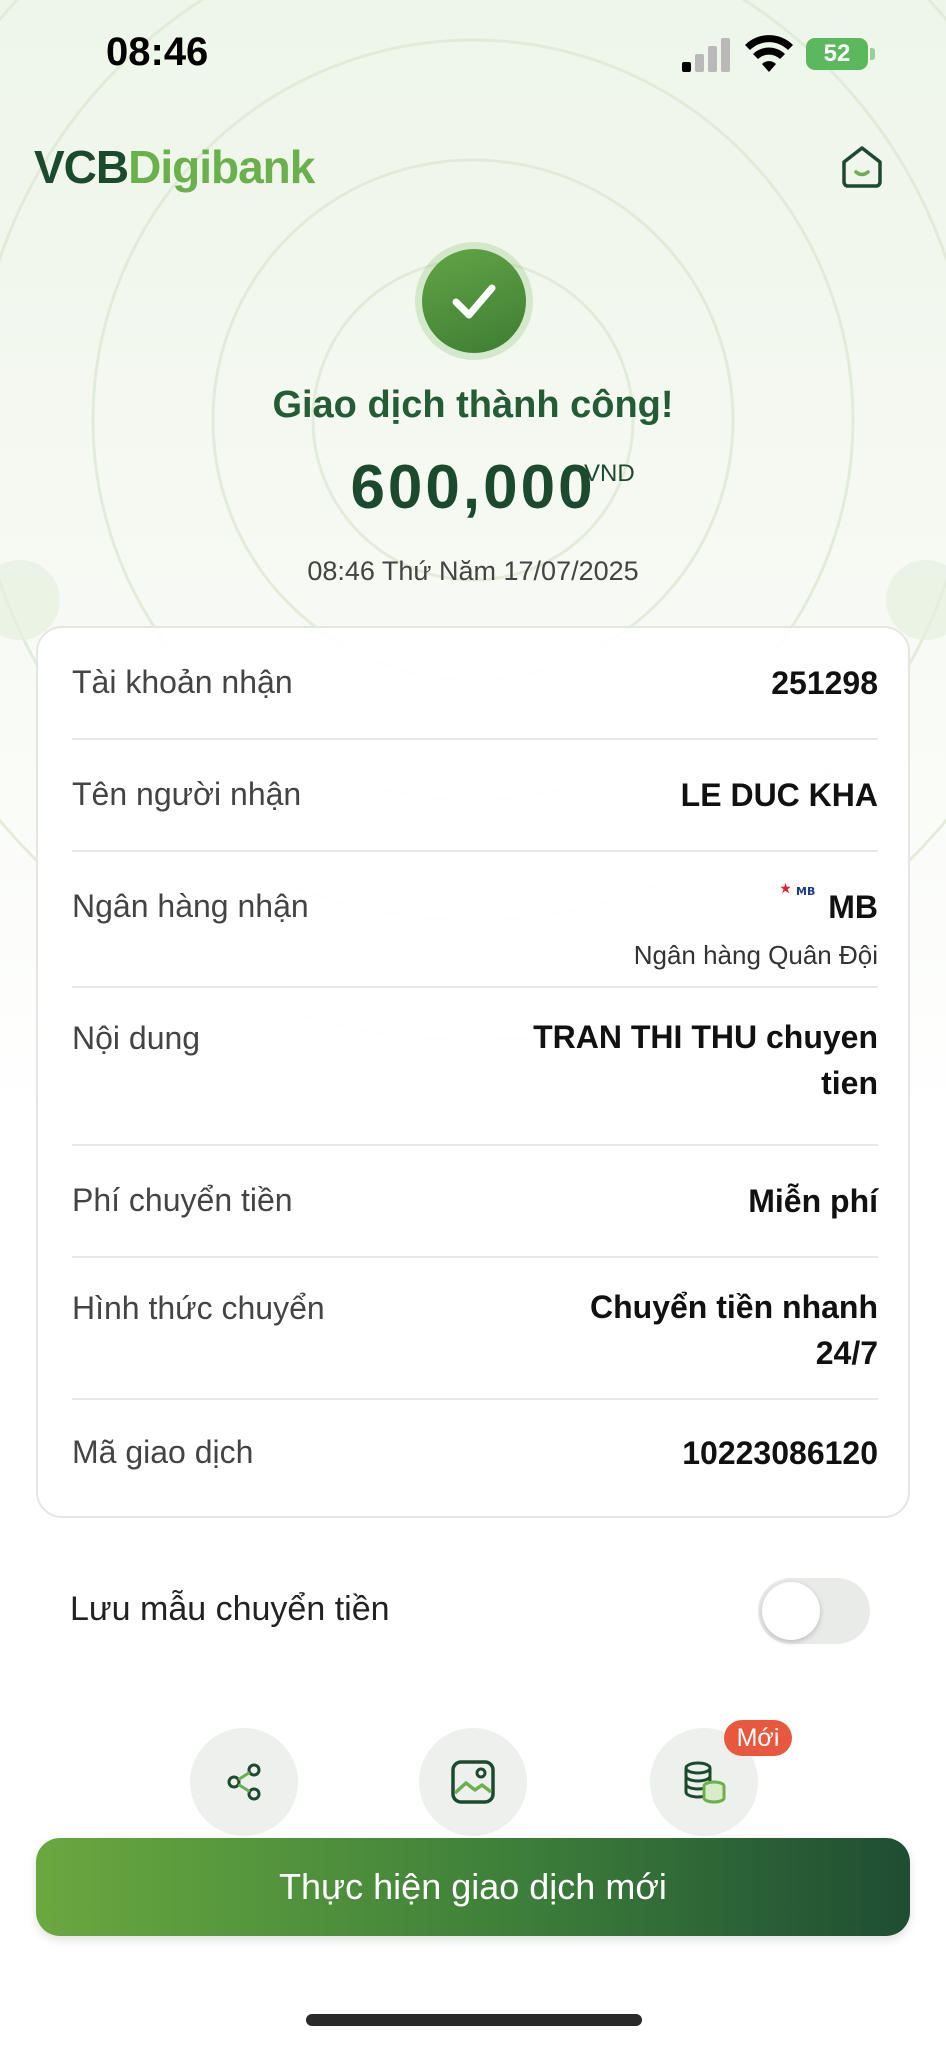 The image size is (946, 2046). I want to click on bank-full-name: Ngân hàng Quân Đội, so click(755, 955).